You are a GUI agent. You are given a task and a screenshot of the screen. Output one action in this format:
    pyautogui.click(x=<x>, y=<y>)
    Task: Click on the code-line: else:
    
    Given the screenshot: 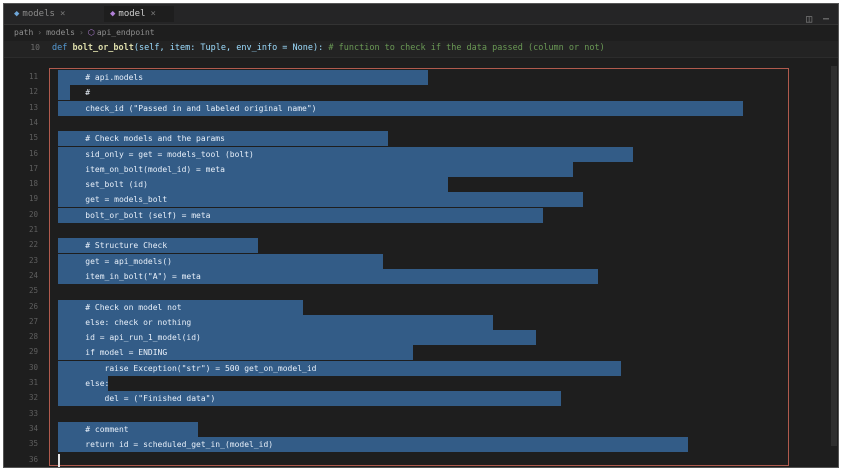 What is the action you would take?
    pyautogui.click(x=426, y=383)
    